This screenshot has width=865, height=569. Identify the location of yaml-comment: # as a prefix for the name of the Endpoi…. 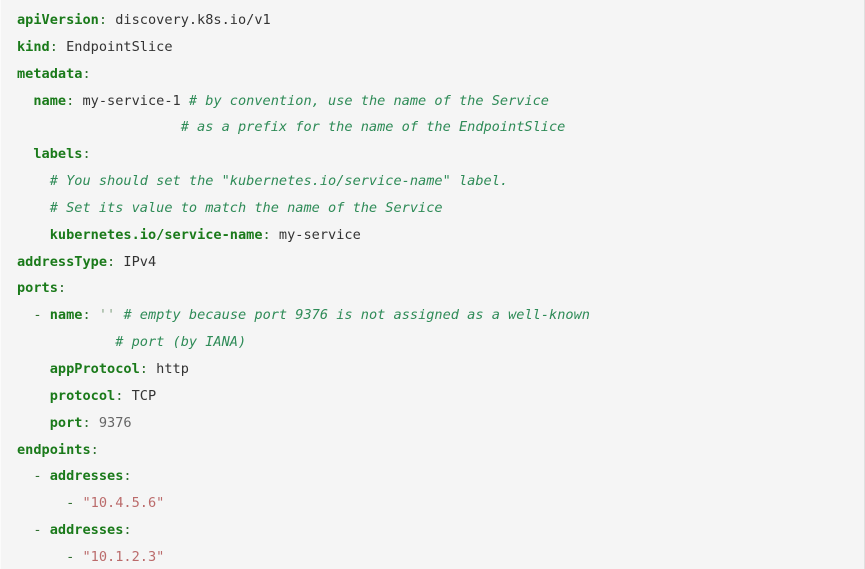
(373, 127).